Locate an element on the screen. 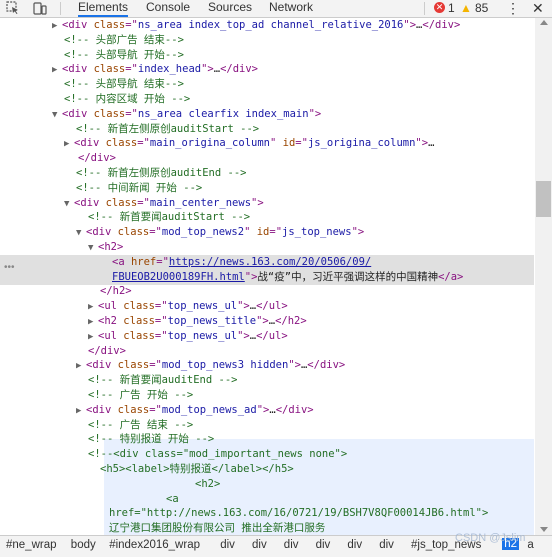  dom-node-line: <!-- 新首左侧原创auditStart --> is located at coordinates (267, 129).